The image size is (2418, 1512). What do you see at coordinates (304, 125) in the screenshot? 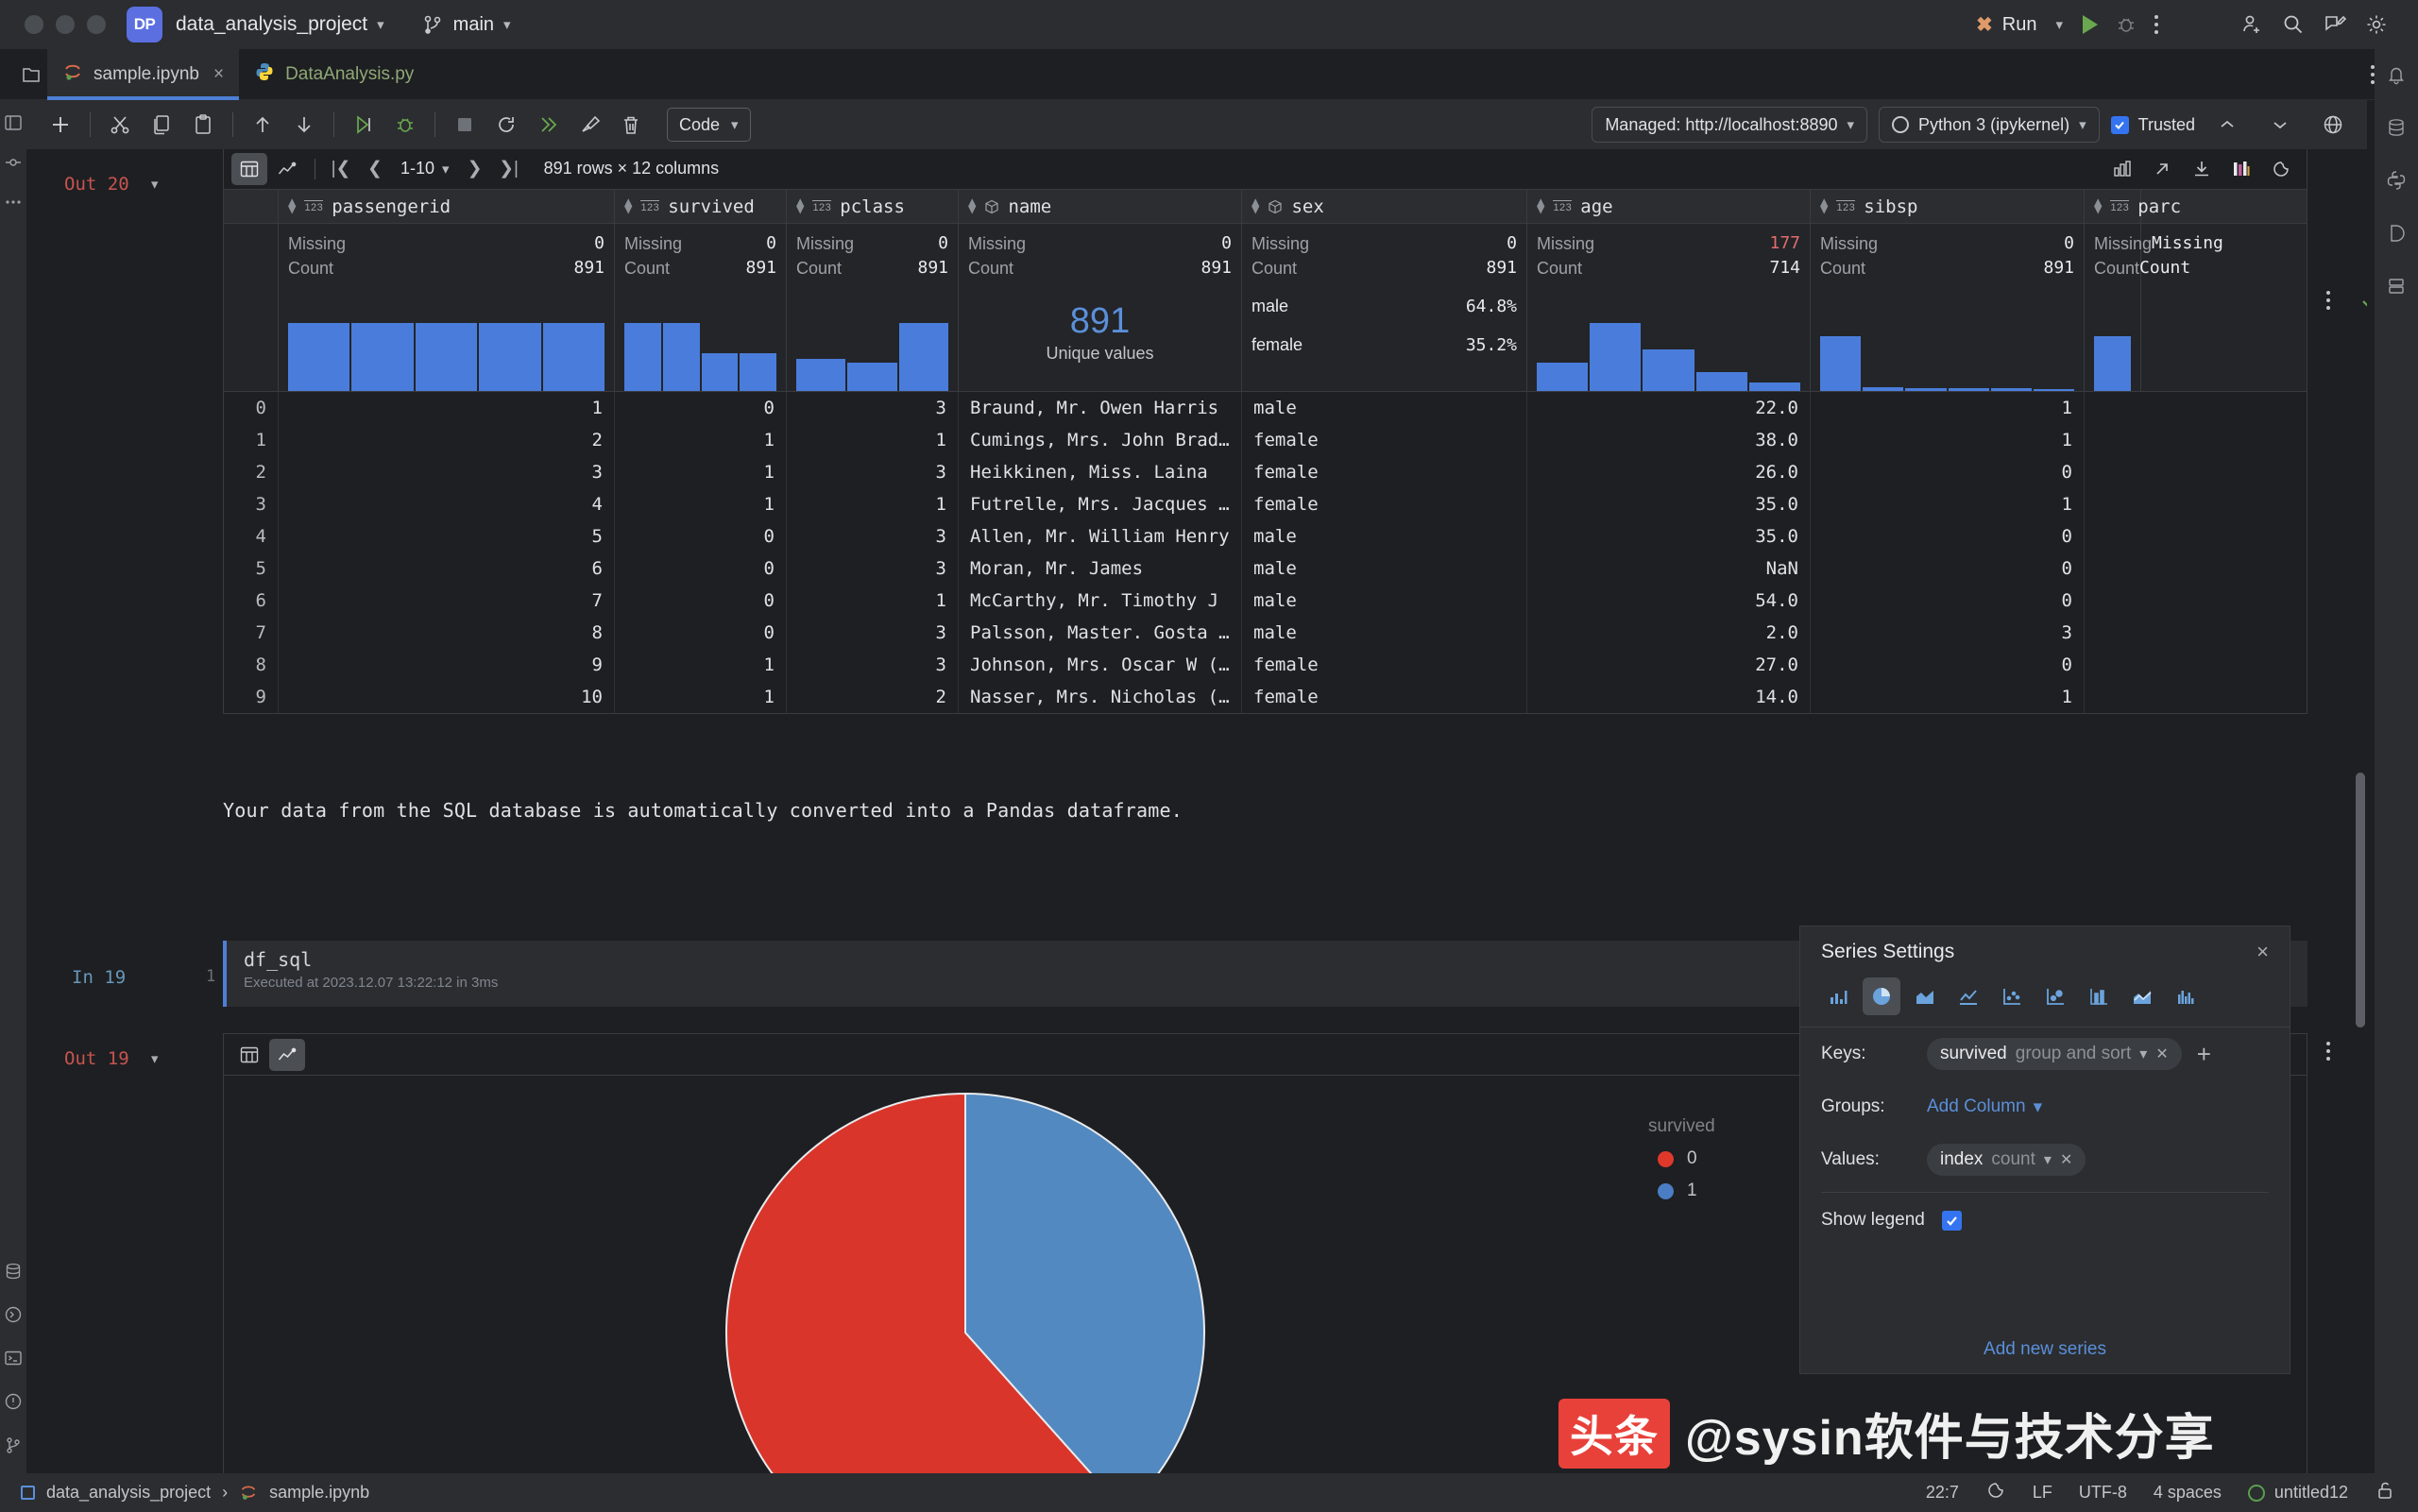
I see `move-cell-down-button` at bounding box center [304, 125].